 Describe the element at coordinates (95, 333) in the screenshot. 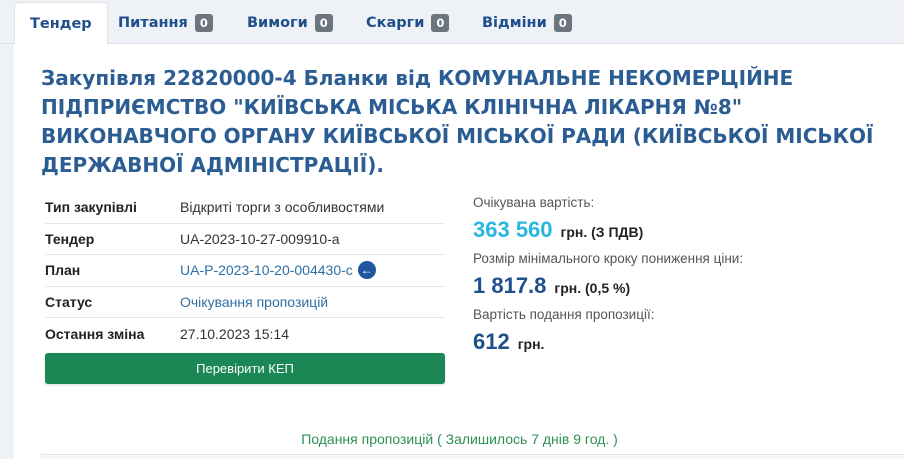

I see `last-change-label: Остання зміна` at that location.